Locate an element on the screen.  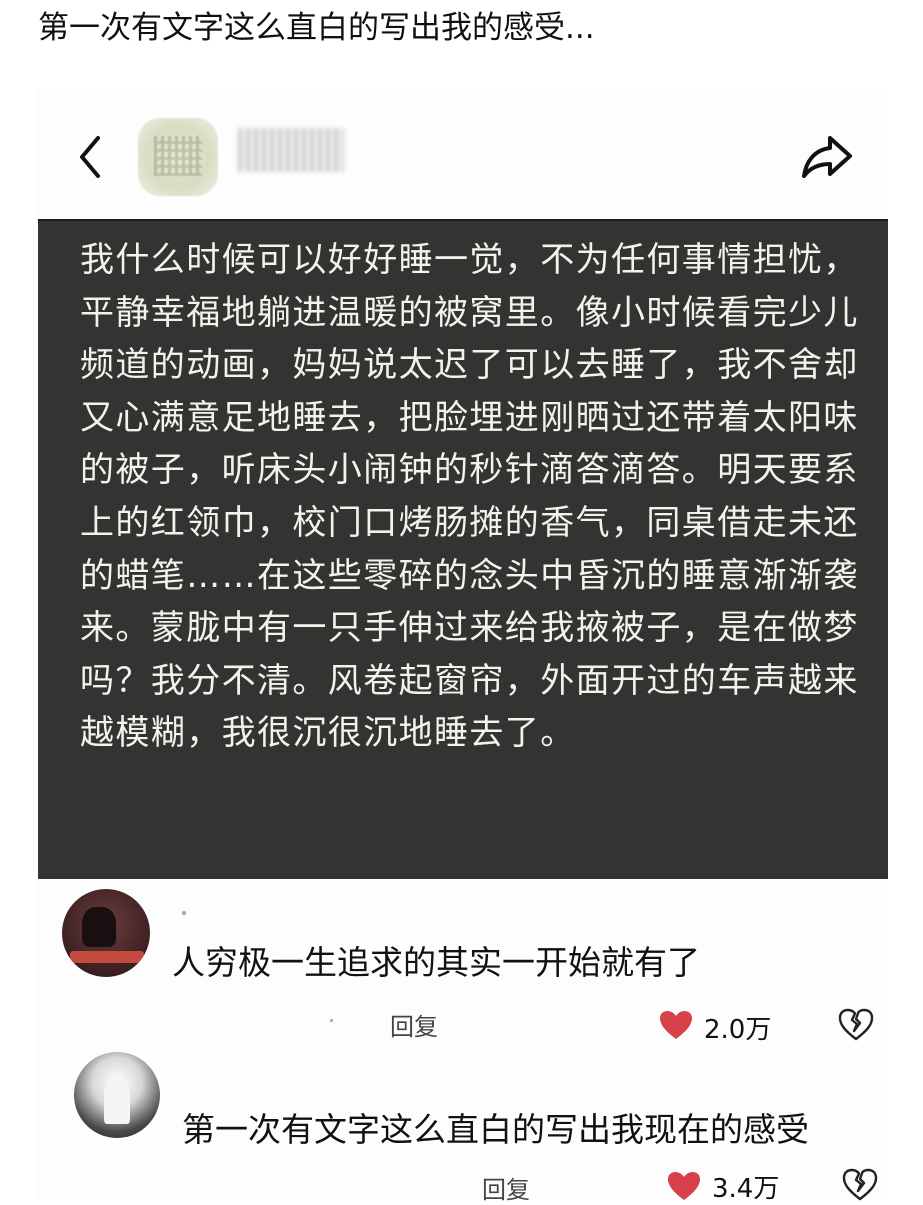
comment-item: 人穷极一生追求的其实一开始就有了 回复 2.0万 is located at coordinates (462, 969).